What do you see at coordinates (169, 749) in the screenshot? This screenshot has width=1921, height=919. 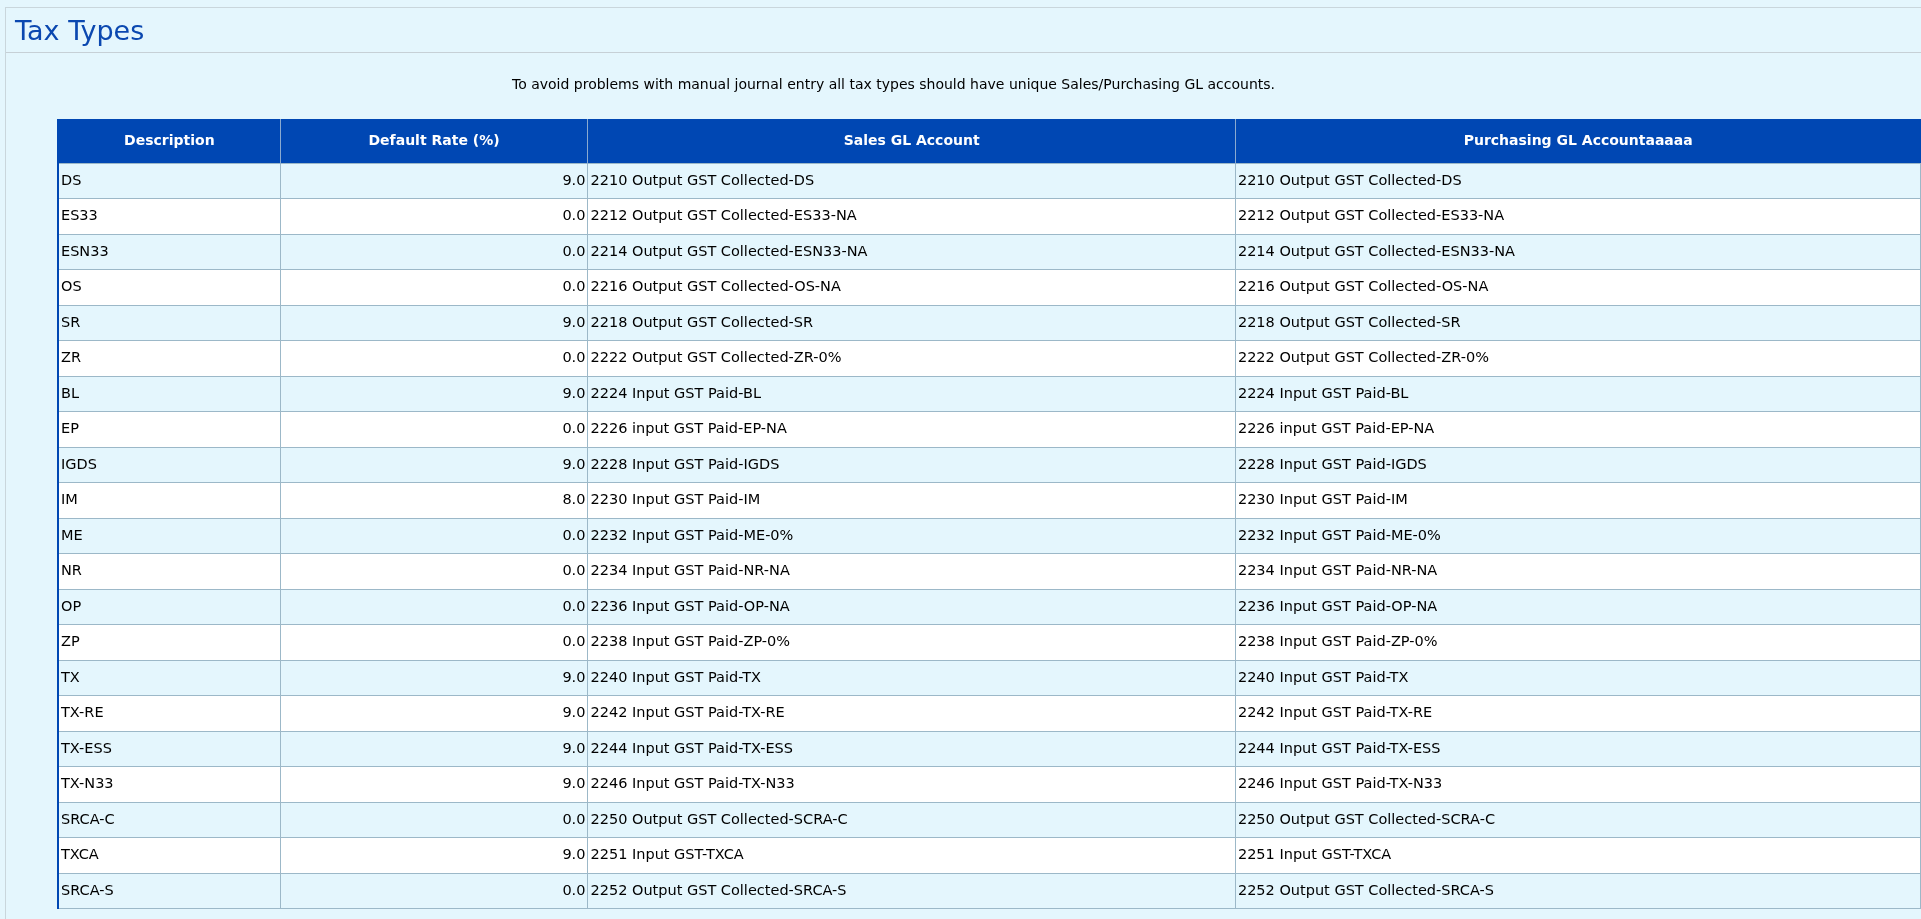 I see `table-cell: TX-ESS` at bounding box center [169, 749].